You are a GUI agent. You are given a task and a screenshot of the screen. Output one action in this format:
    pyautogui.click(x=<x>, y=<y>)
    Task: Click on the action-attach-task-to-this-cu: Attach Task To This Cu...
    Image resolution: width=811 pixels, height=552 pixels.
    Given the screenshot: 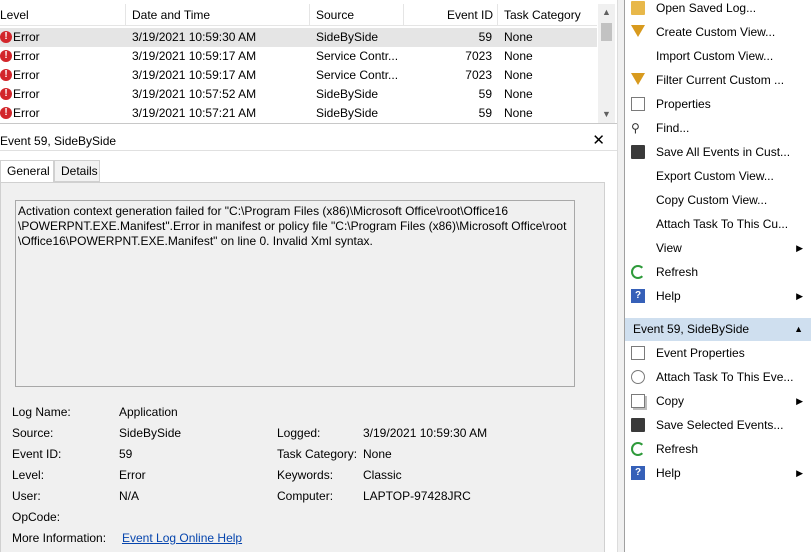 What is the action you would take?
    pyautogui.click(x=718, y=224)
    